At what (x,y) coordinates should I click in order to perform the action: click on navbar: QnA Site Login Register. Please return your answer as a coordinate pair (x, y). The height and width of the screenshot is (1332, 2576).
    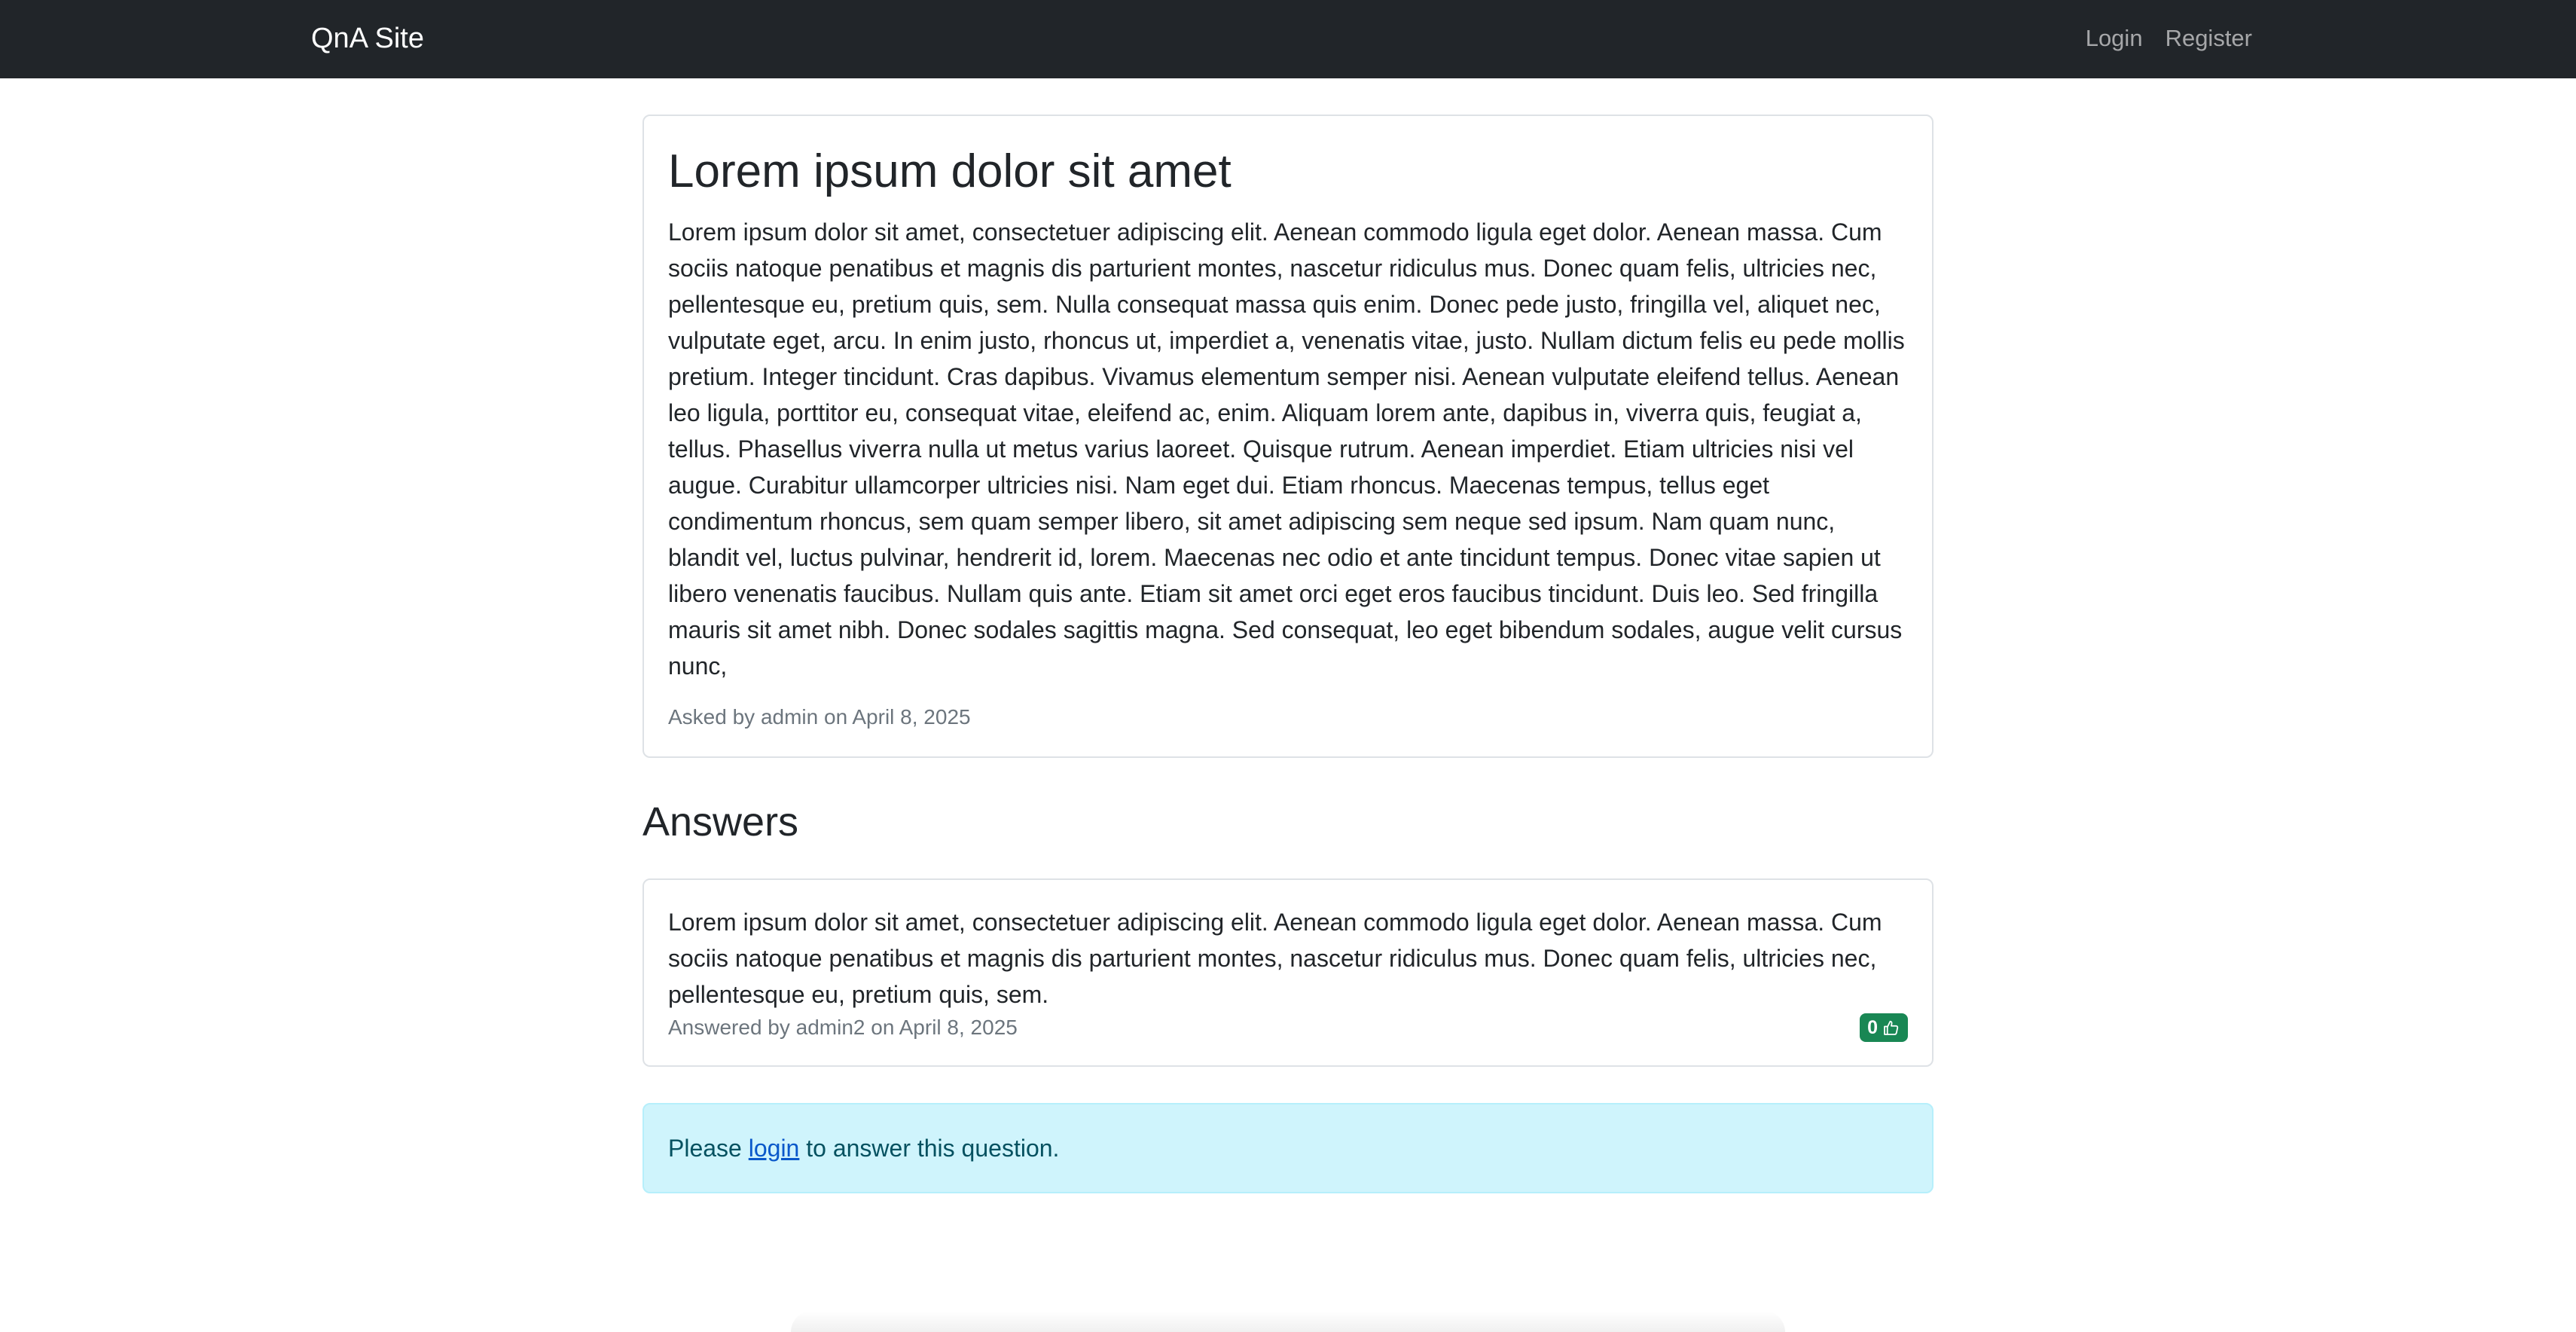
    Looking at the image, I should click on (1288, 39).